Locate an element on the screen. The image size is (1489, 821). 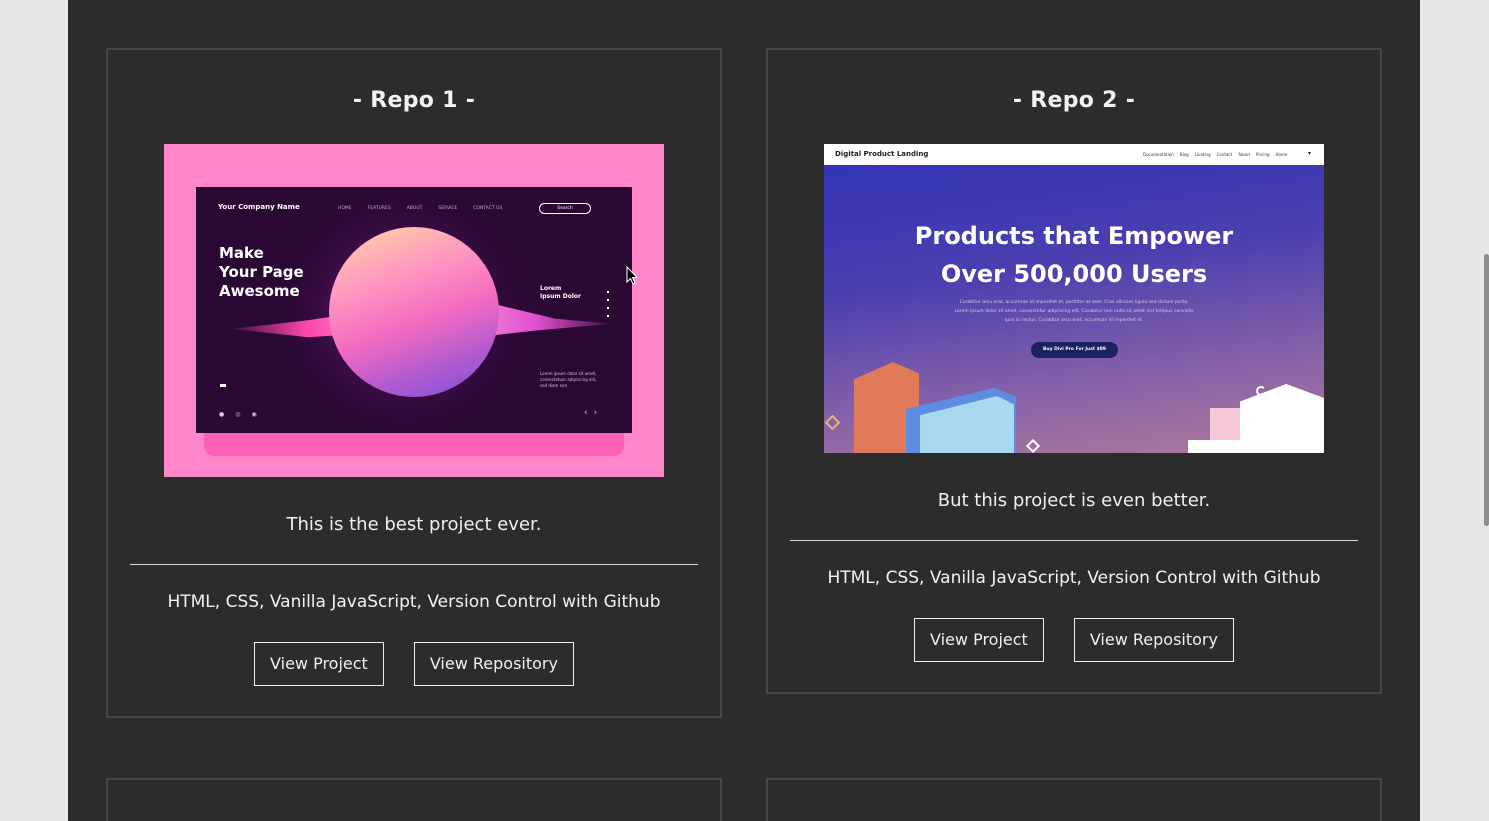
preview-nav-item: Home is located at coordinates (1281, 154).